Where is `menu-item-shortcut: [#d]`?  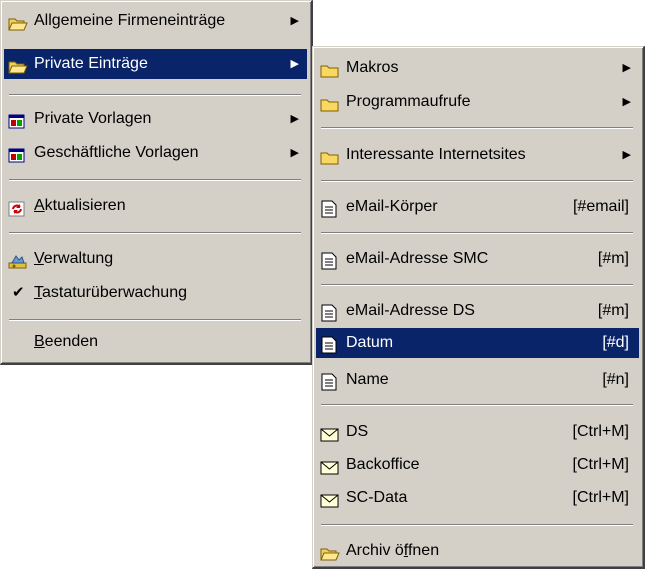
menu-item-shortcut: [#d] is located at coordinates (615, 342).